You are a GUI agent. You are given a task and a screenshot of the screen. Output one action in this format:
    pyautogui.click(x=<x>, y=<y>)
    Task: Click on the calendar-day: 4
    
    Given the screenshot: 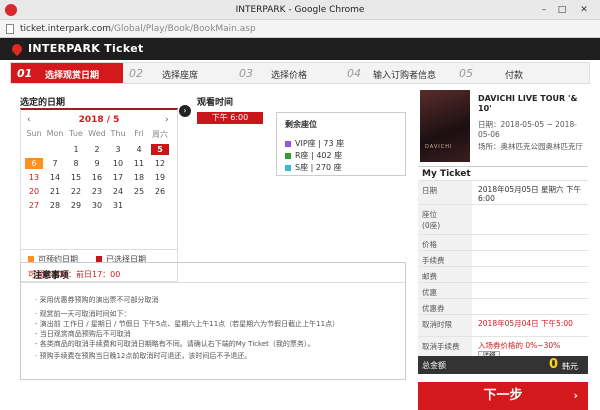 What is the action you would take?
    pyautogui.click(x=139, y=149)
    